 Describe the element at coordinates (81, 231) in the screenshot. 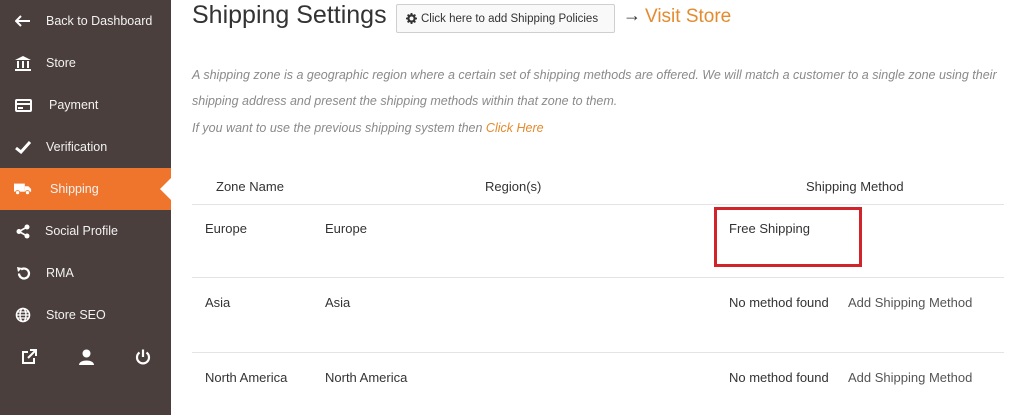

I see `sidebar-item-label: Social Profile` at that location.